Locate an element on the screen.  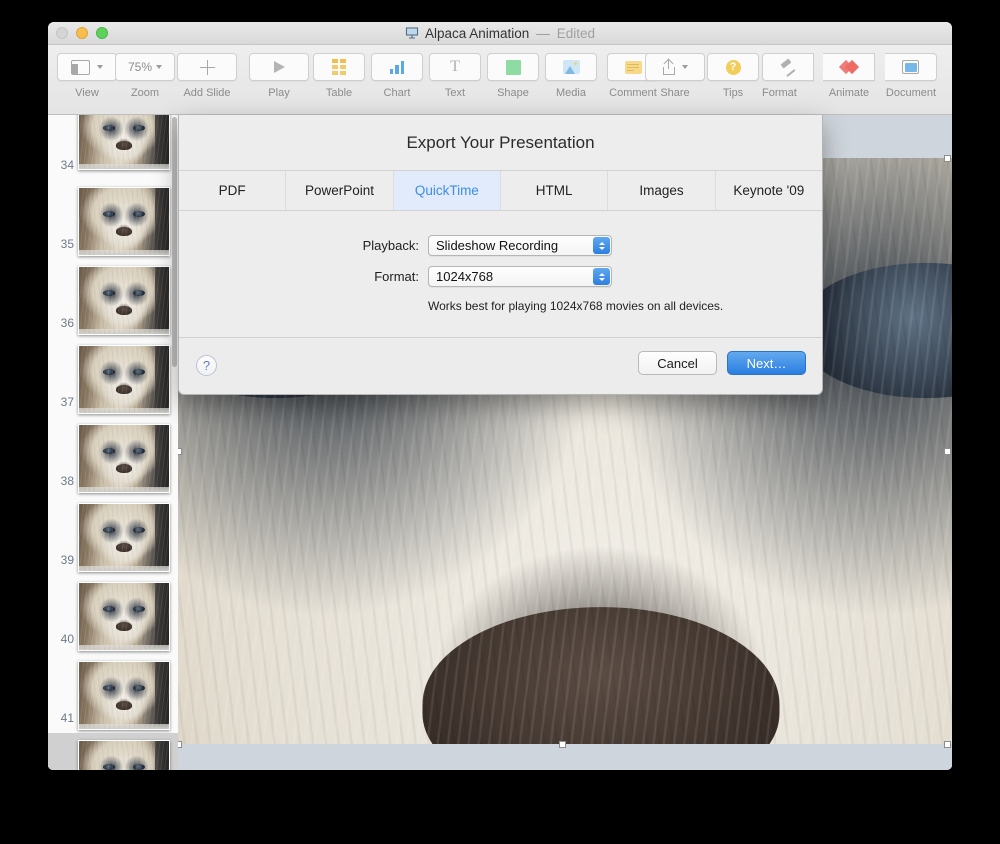
slide-number: 40 is located at coordinates (67, 639).